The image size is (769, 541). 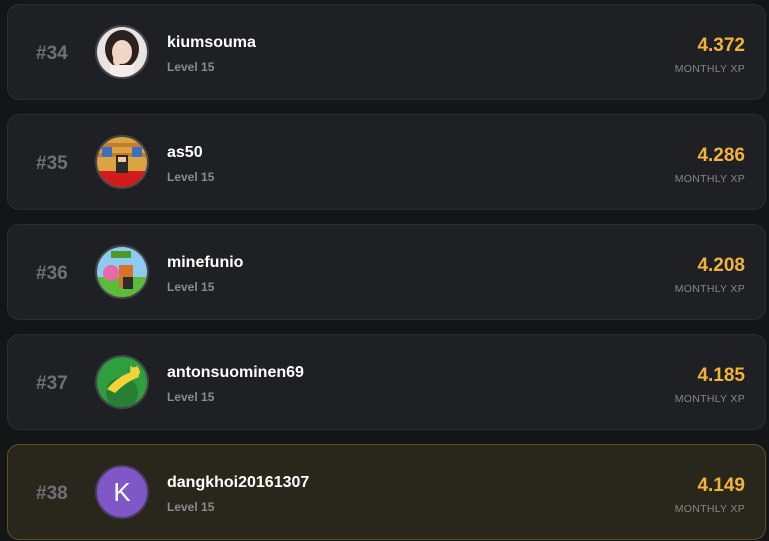 I want to click on monthly-xp-value: 4.286, so click(x=721, y=155).